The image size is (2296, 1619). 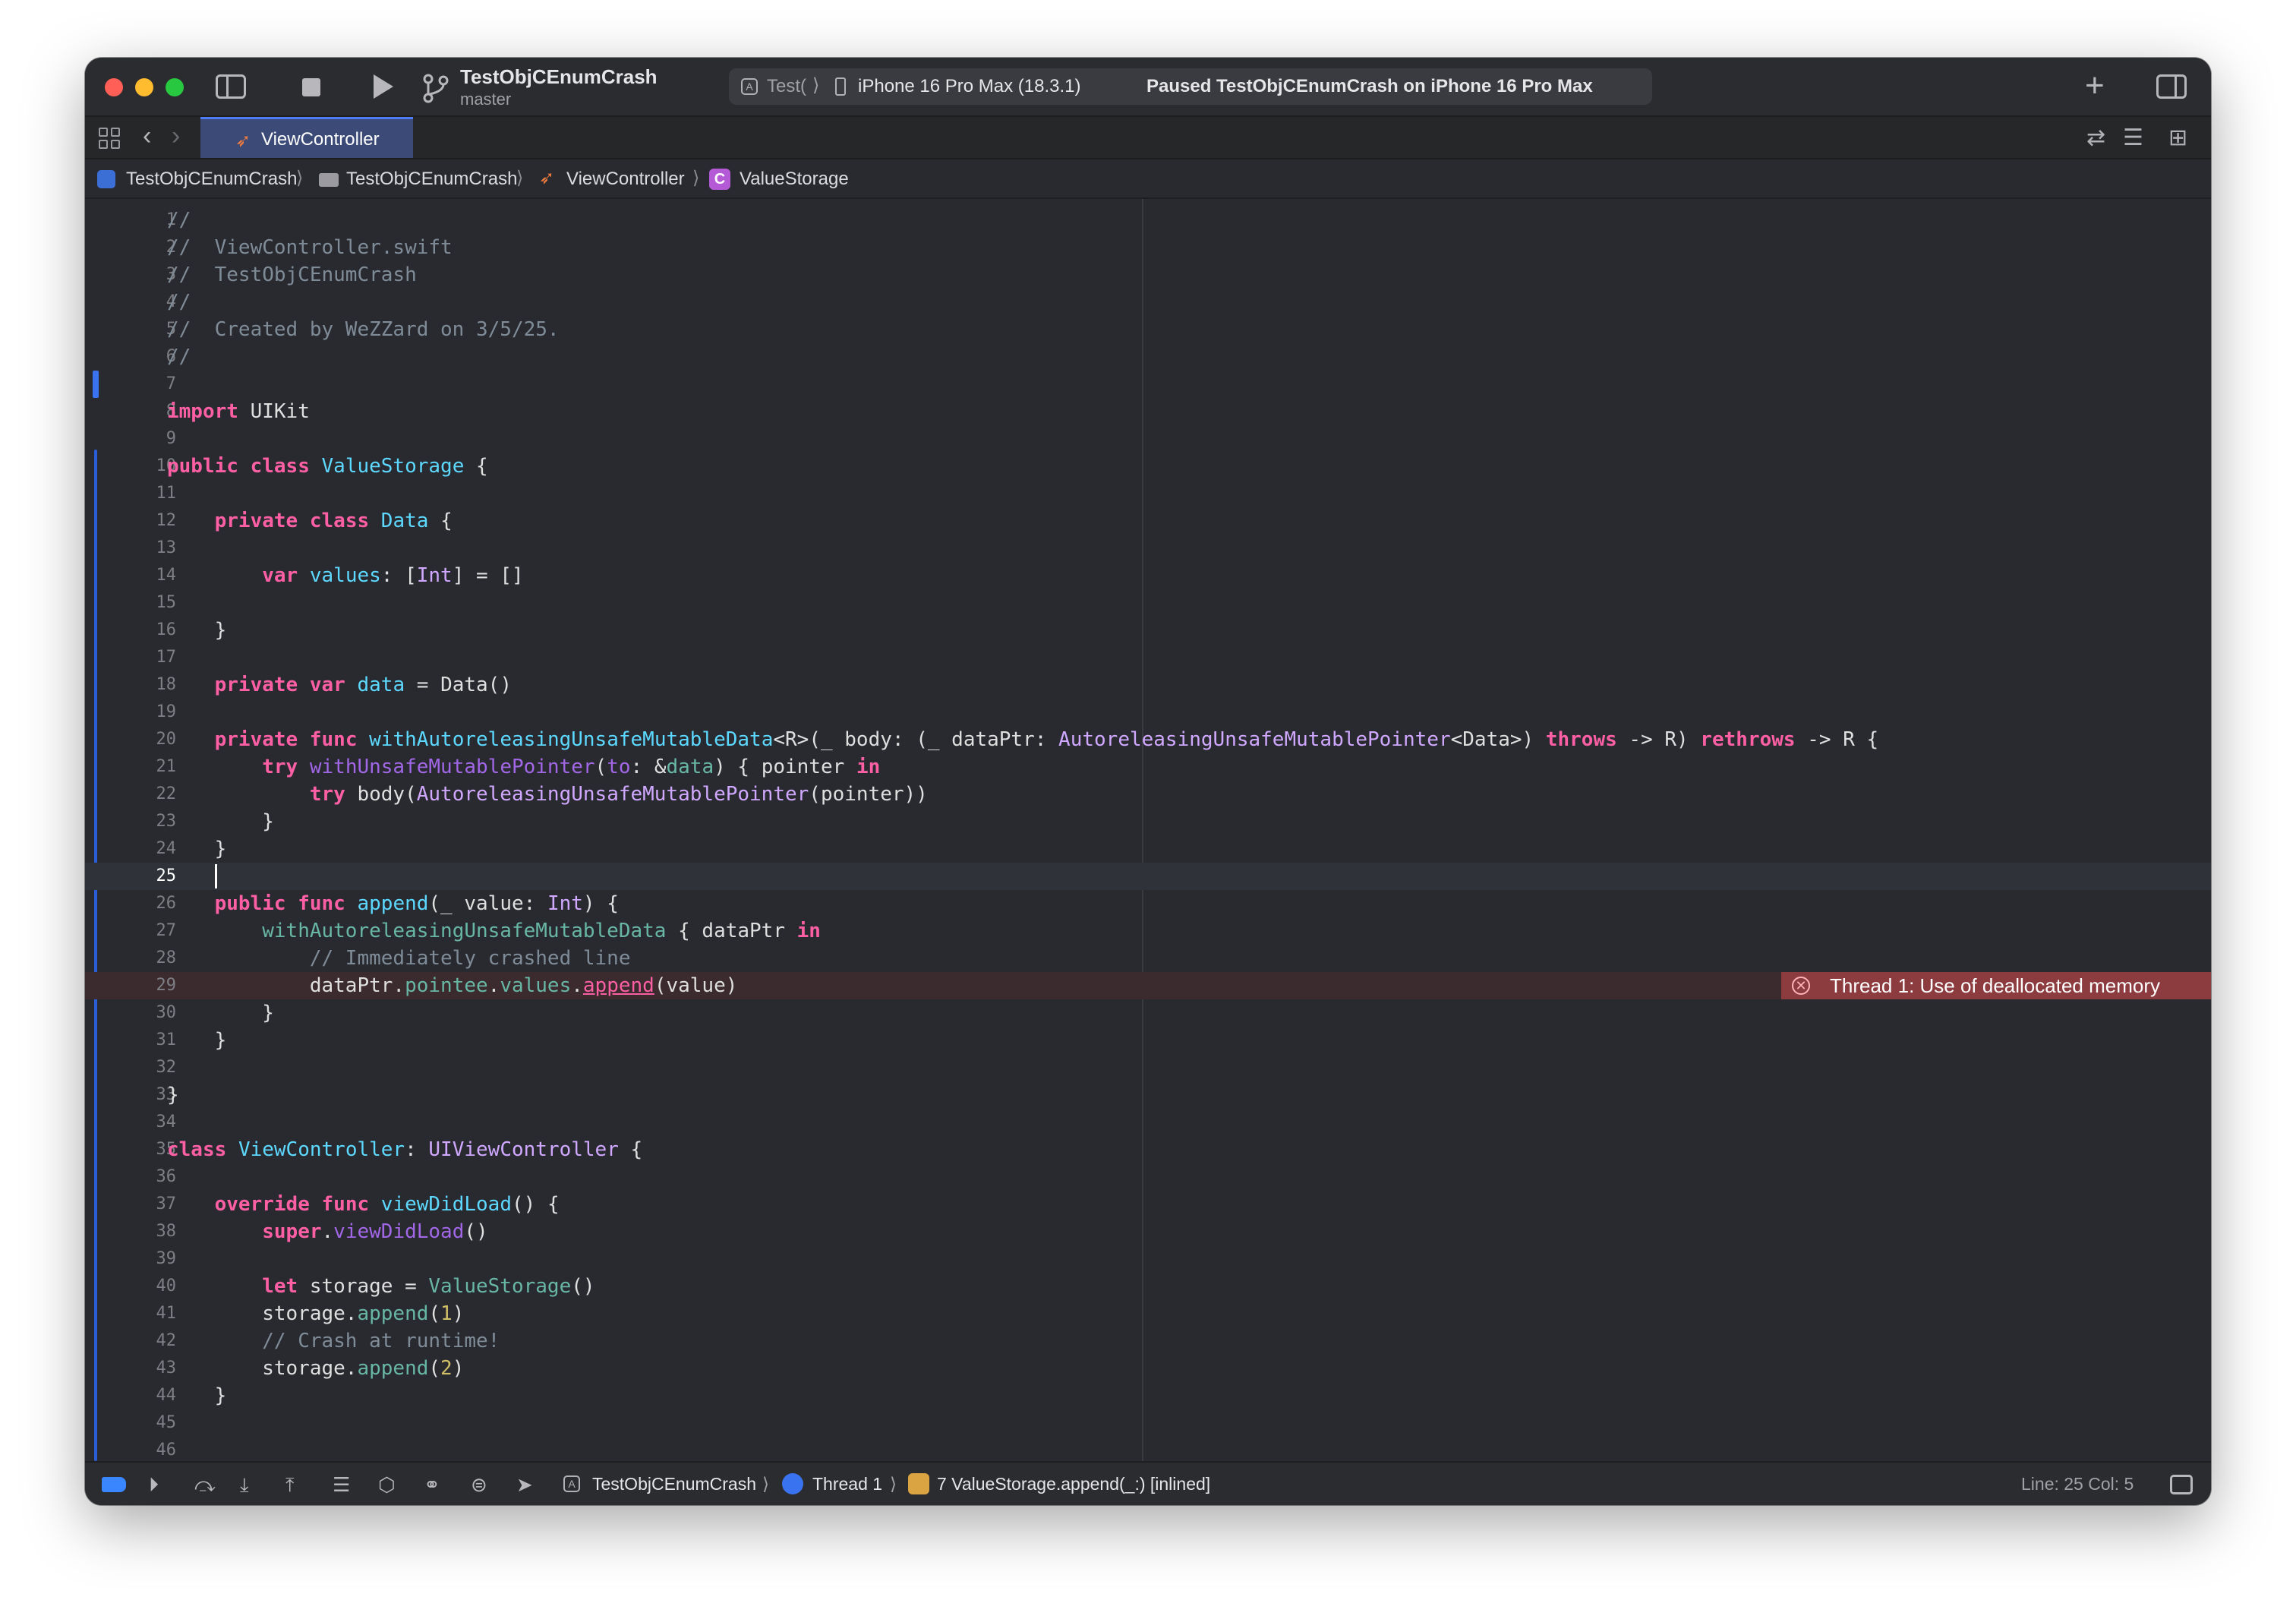 I want to click on error-annotation: ✕ Thread 1: Use of deallocated memory, so click(x=1996, y=985).